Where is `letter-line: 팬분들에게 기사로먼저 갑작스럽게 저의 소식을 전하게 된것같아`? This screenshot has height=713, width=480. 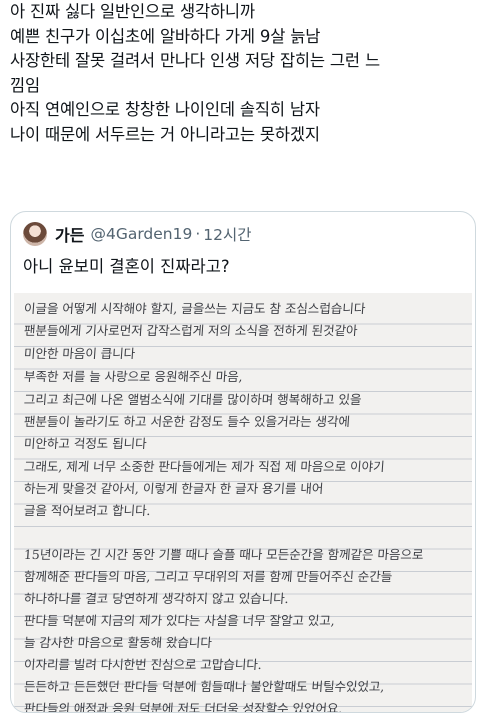 letter-line: 팬분들에게 기사로먼저 갑작스럽게 저의 소식을 전하게 된것같아 is located at coordinates (191, 330).